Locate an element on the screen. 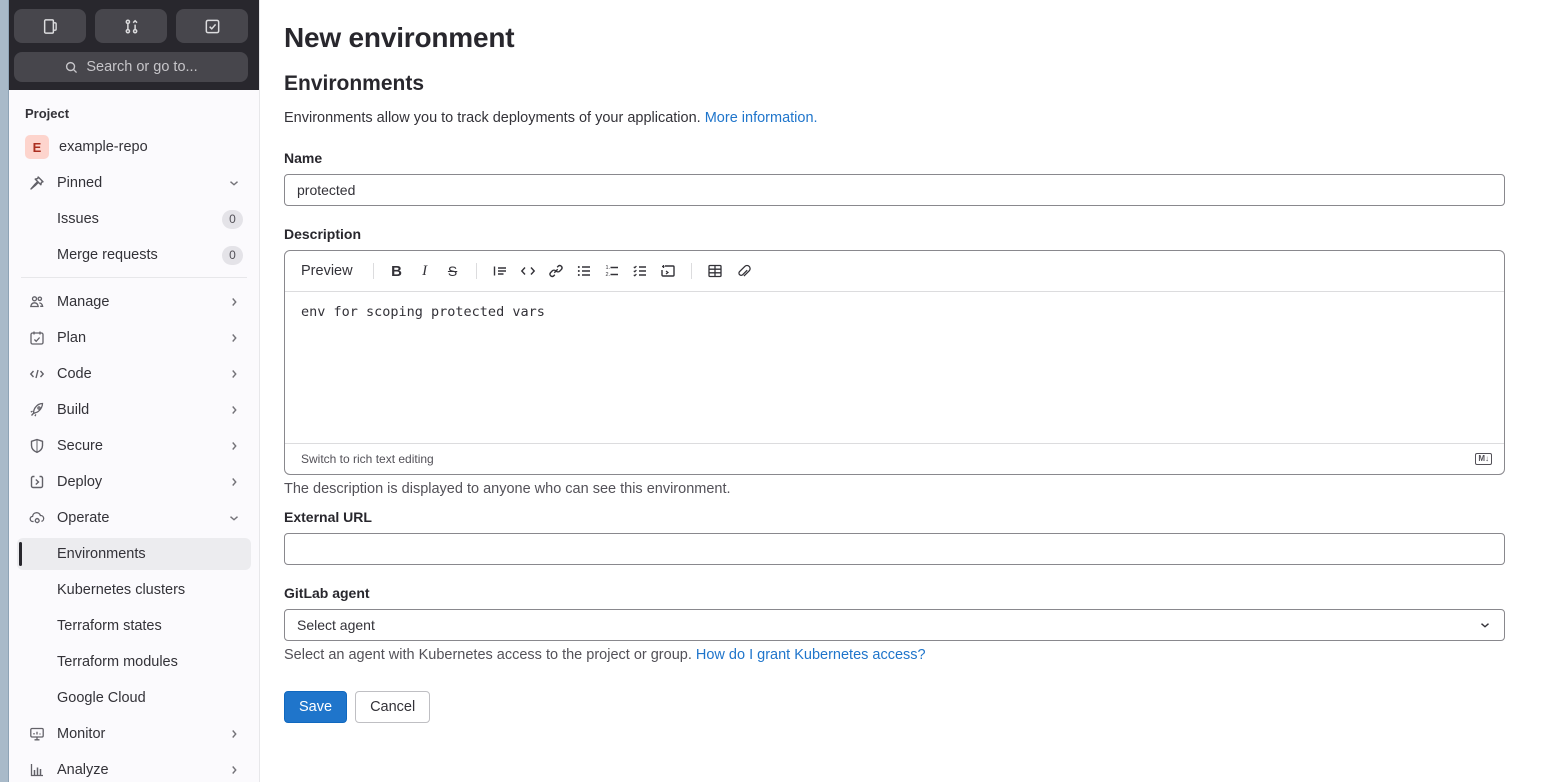 The image size is (1550, 782). terraform-modules-label: Terraform modules is located at coordinates (117, 662).